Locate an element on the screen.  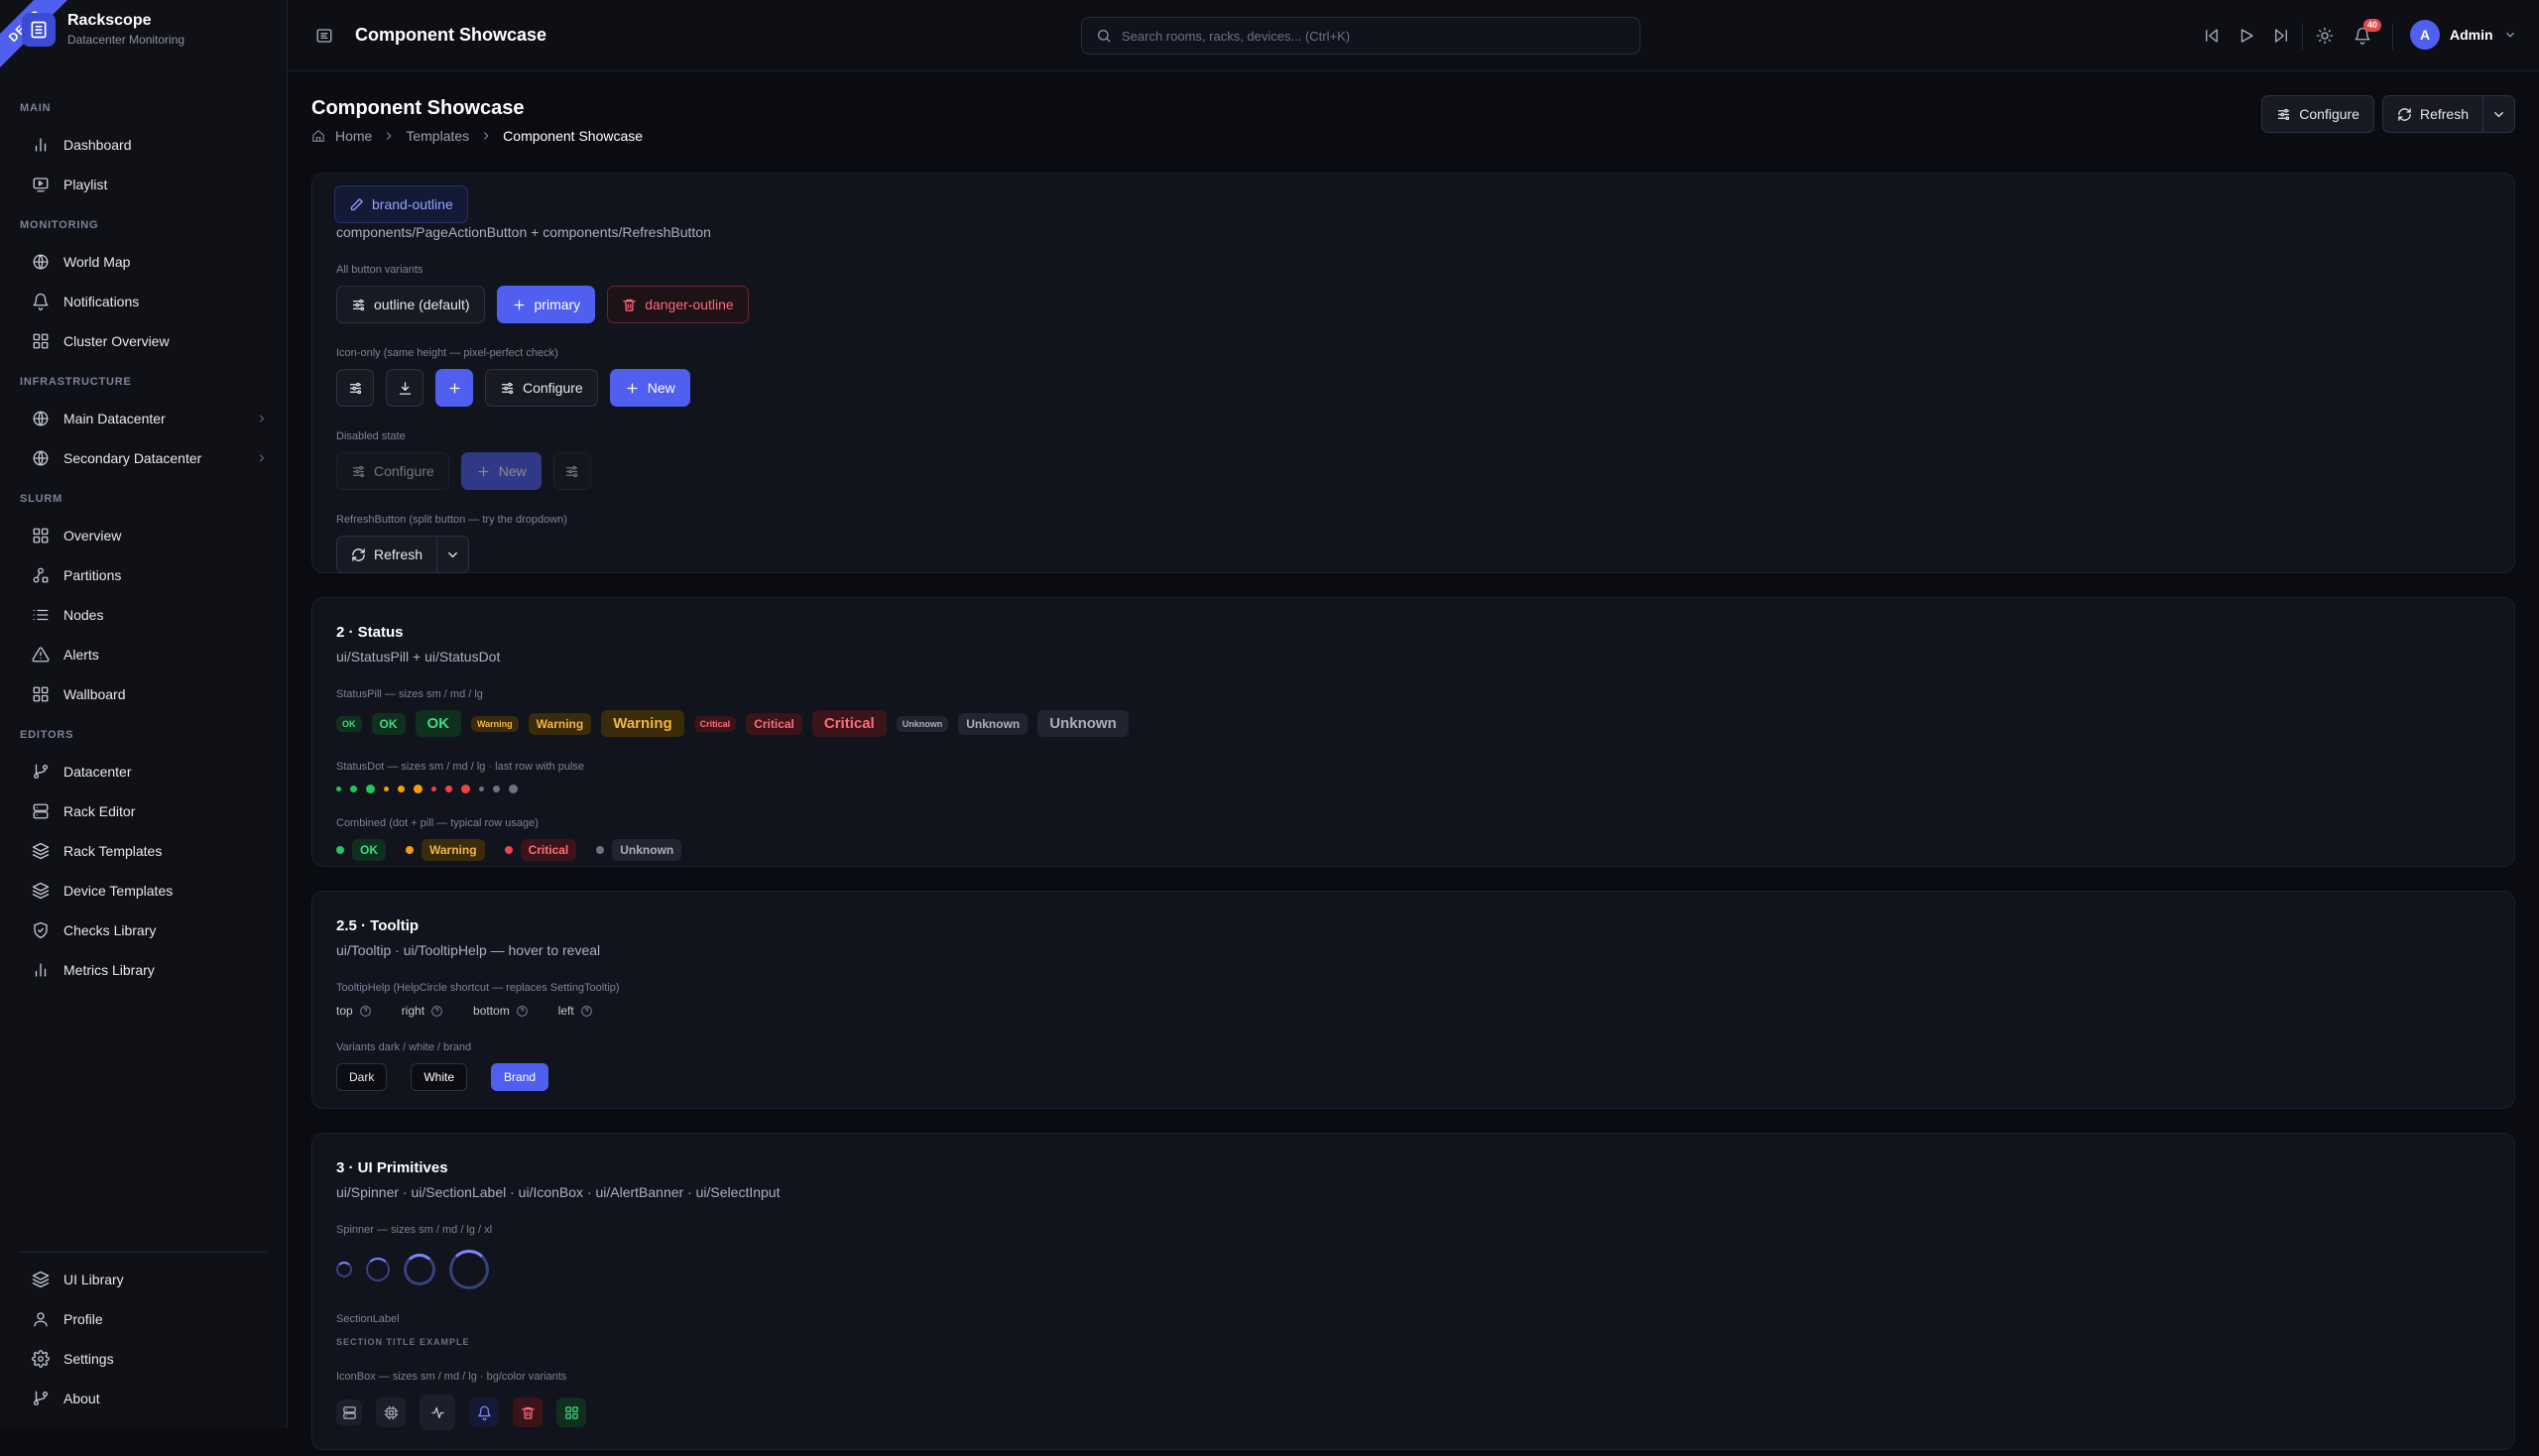
sidebar-item-secondary-datacenter: Secondary Datacenter is located at coordinates (144, 458).